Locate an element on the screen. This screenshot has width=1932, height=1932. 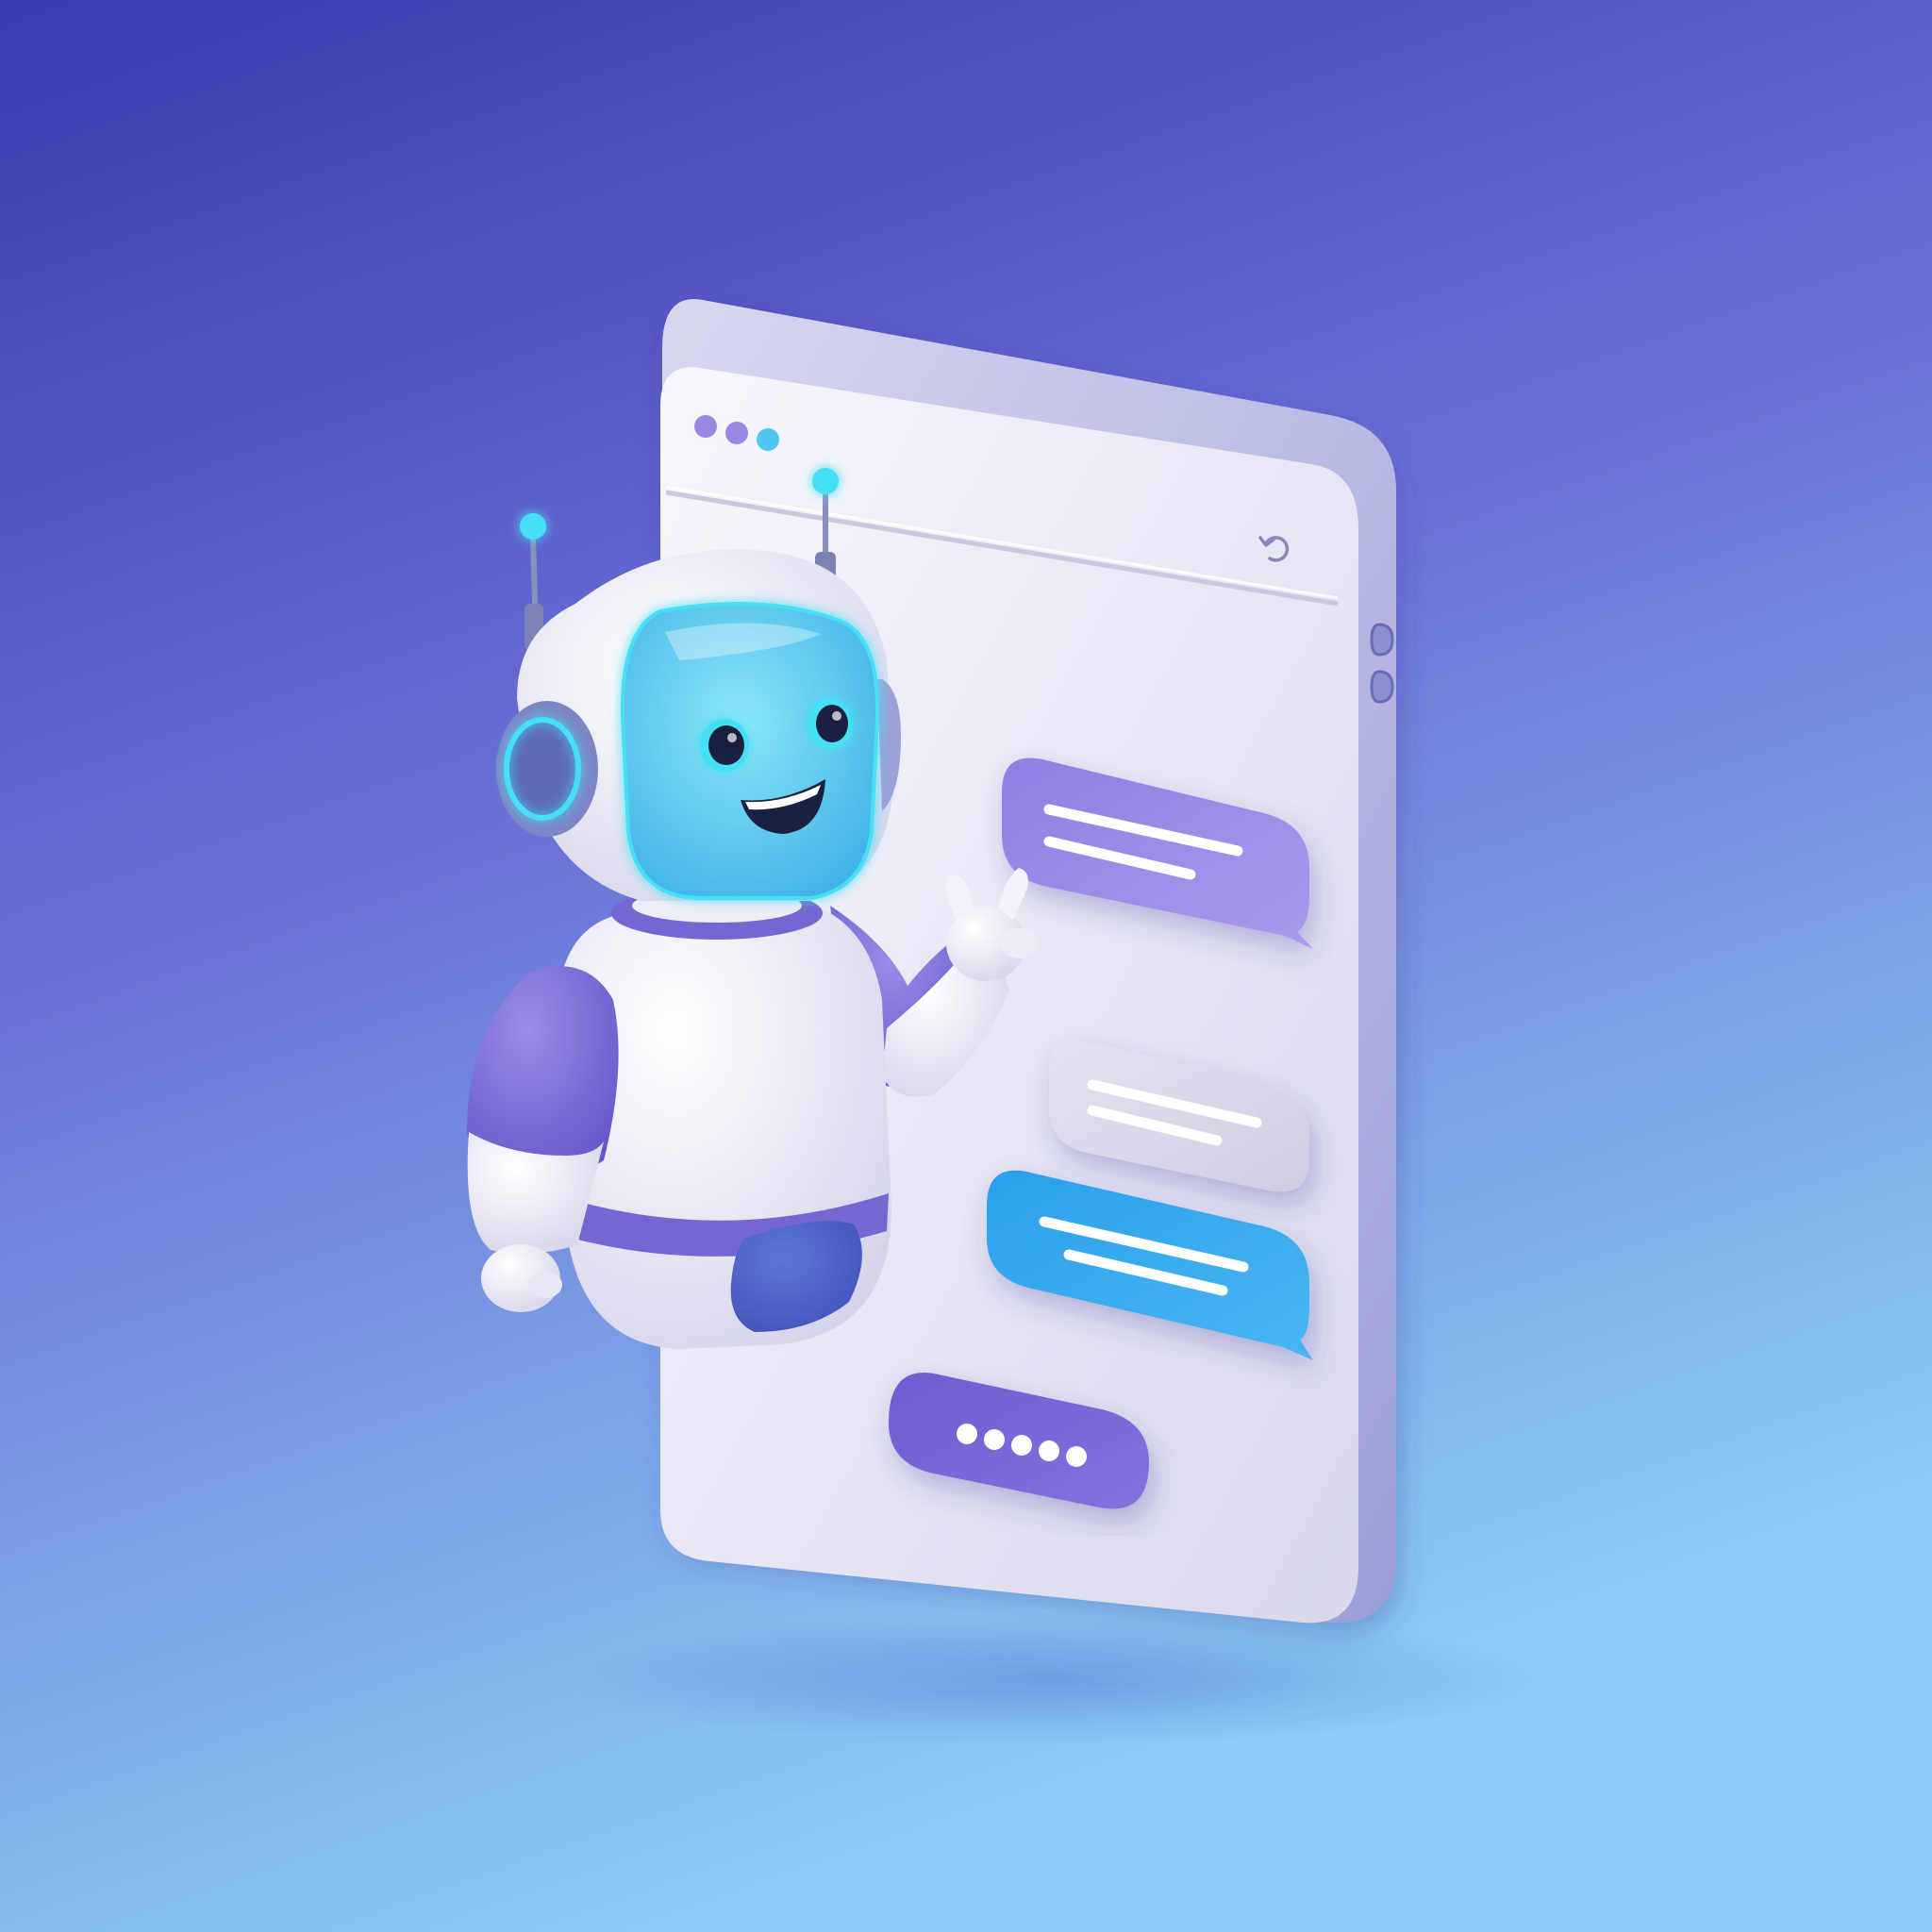
ground-shadow is located at coordinates (1057, 1679).